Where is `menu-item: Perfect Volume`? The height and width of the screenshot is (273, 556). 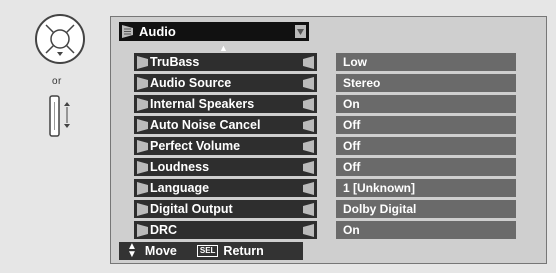 menu-item: Perfect Volume is located at coordinates (225, 146).